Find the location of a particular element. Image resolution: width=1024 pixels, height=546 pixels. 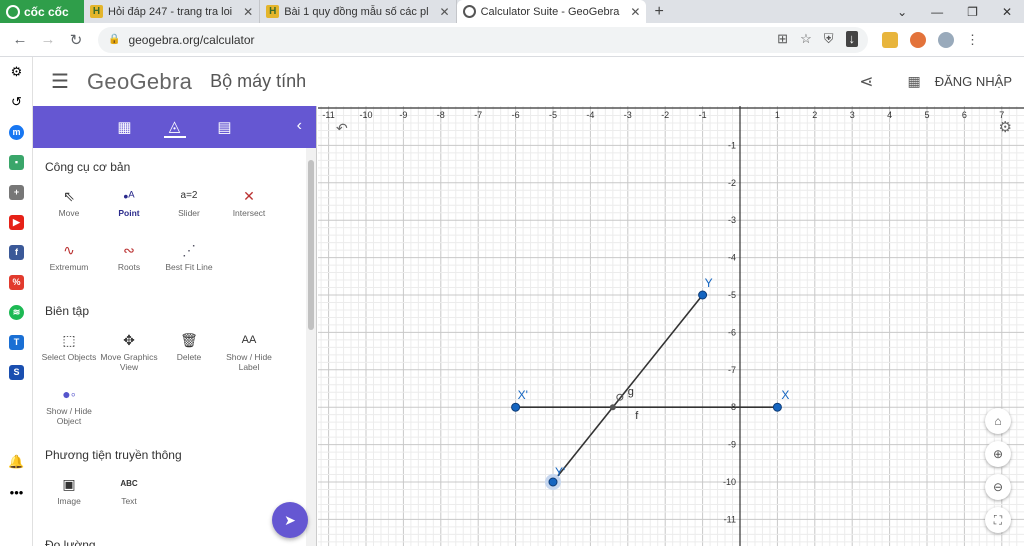

add-icon: + is located at coordinates (16, 192).